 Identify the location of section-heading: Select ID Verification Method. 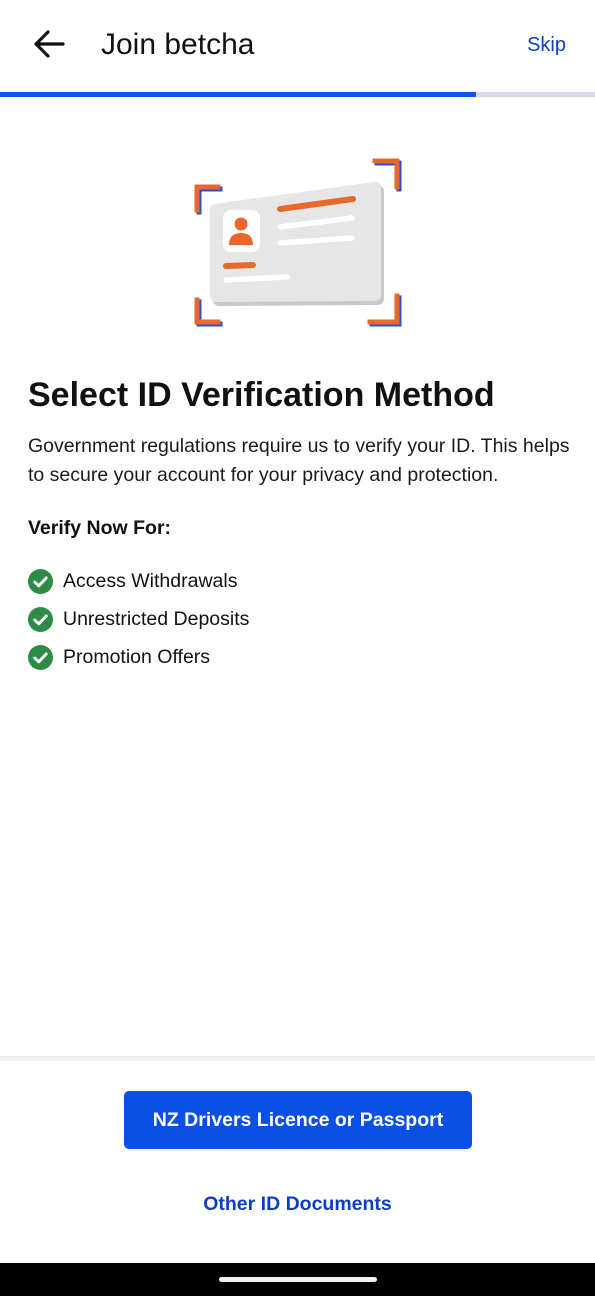
(261, 395).